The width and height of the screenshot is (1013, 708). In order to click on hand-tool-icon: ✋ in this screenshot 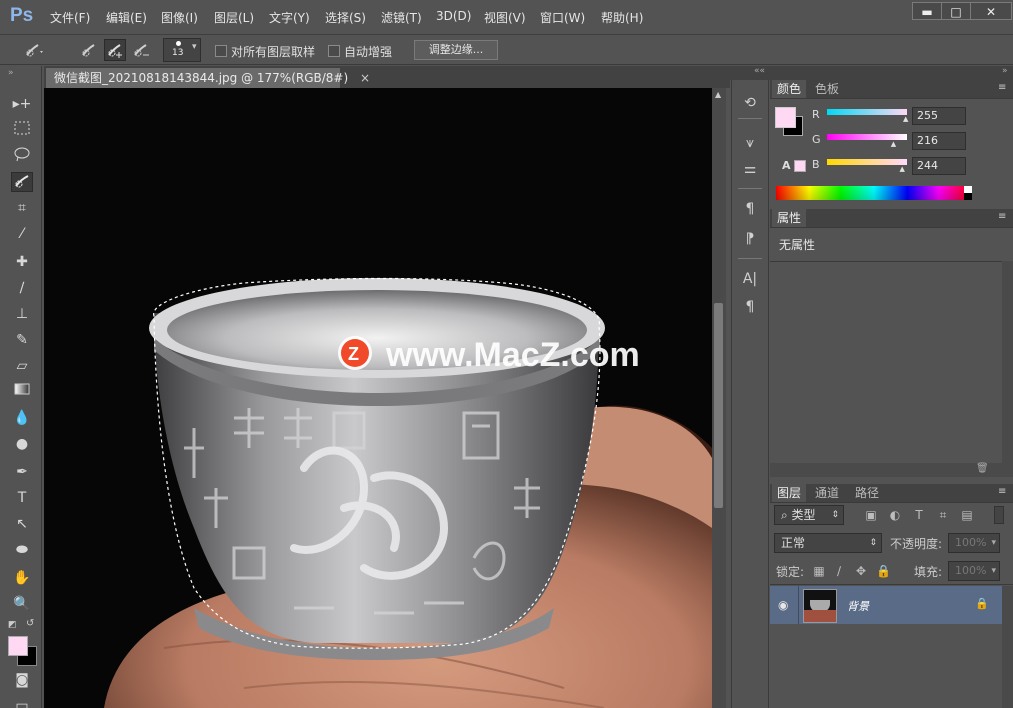, I will do `click(22, 578)`.